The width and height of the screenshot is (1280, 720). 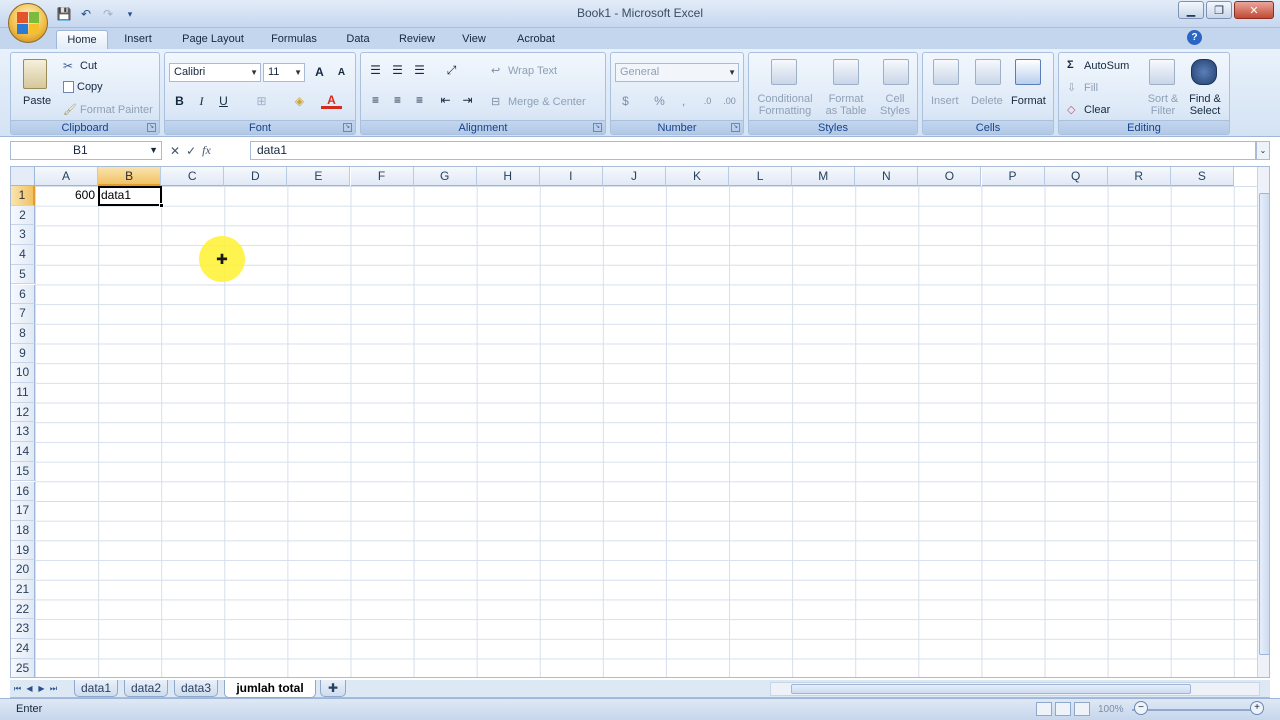 What do you see at coordinates (375, 100) in the screenshot?
I see `align-left-icon: ≡` at bounding box center [375, 100].